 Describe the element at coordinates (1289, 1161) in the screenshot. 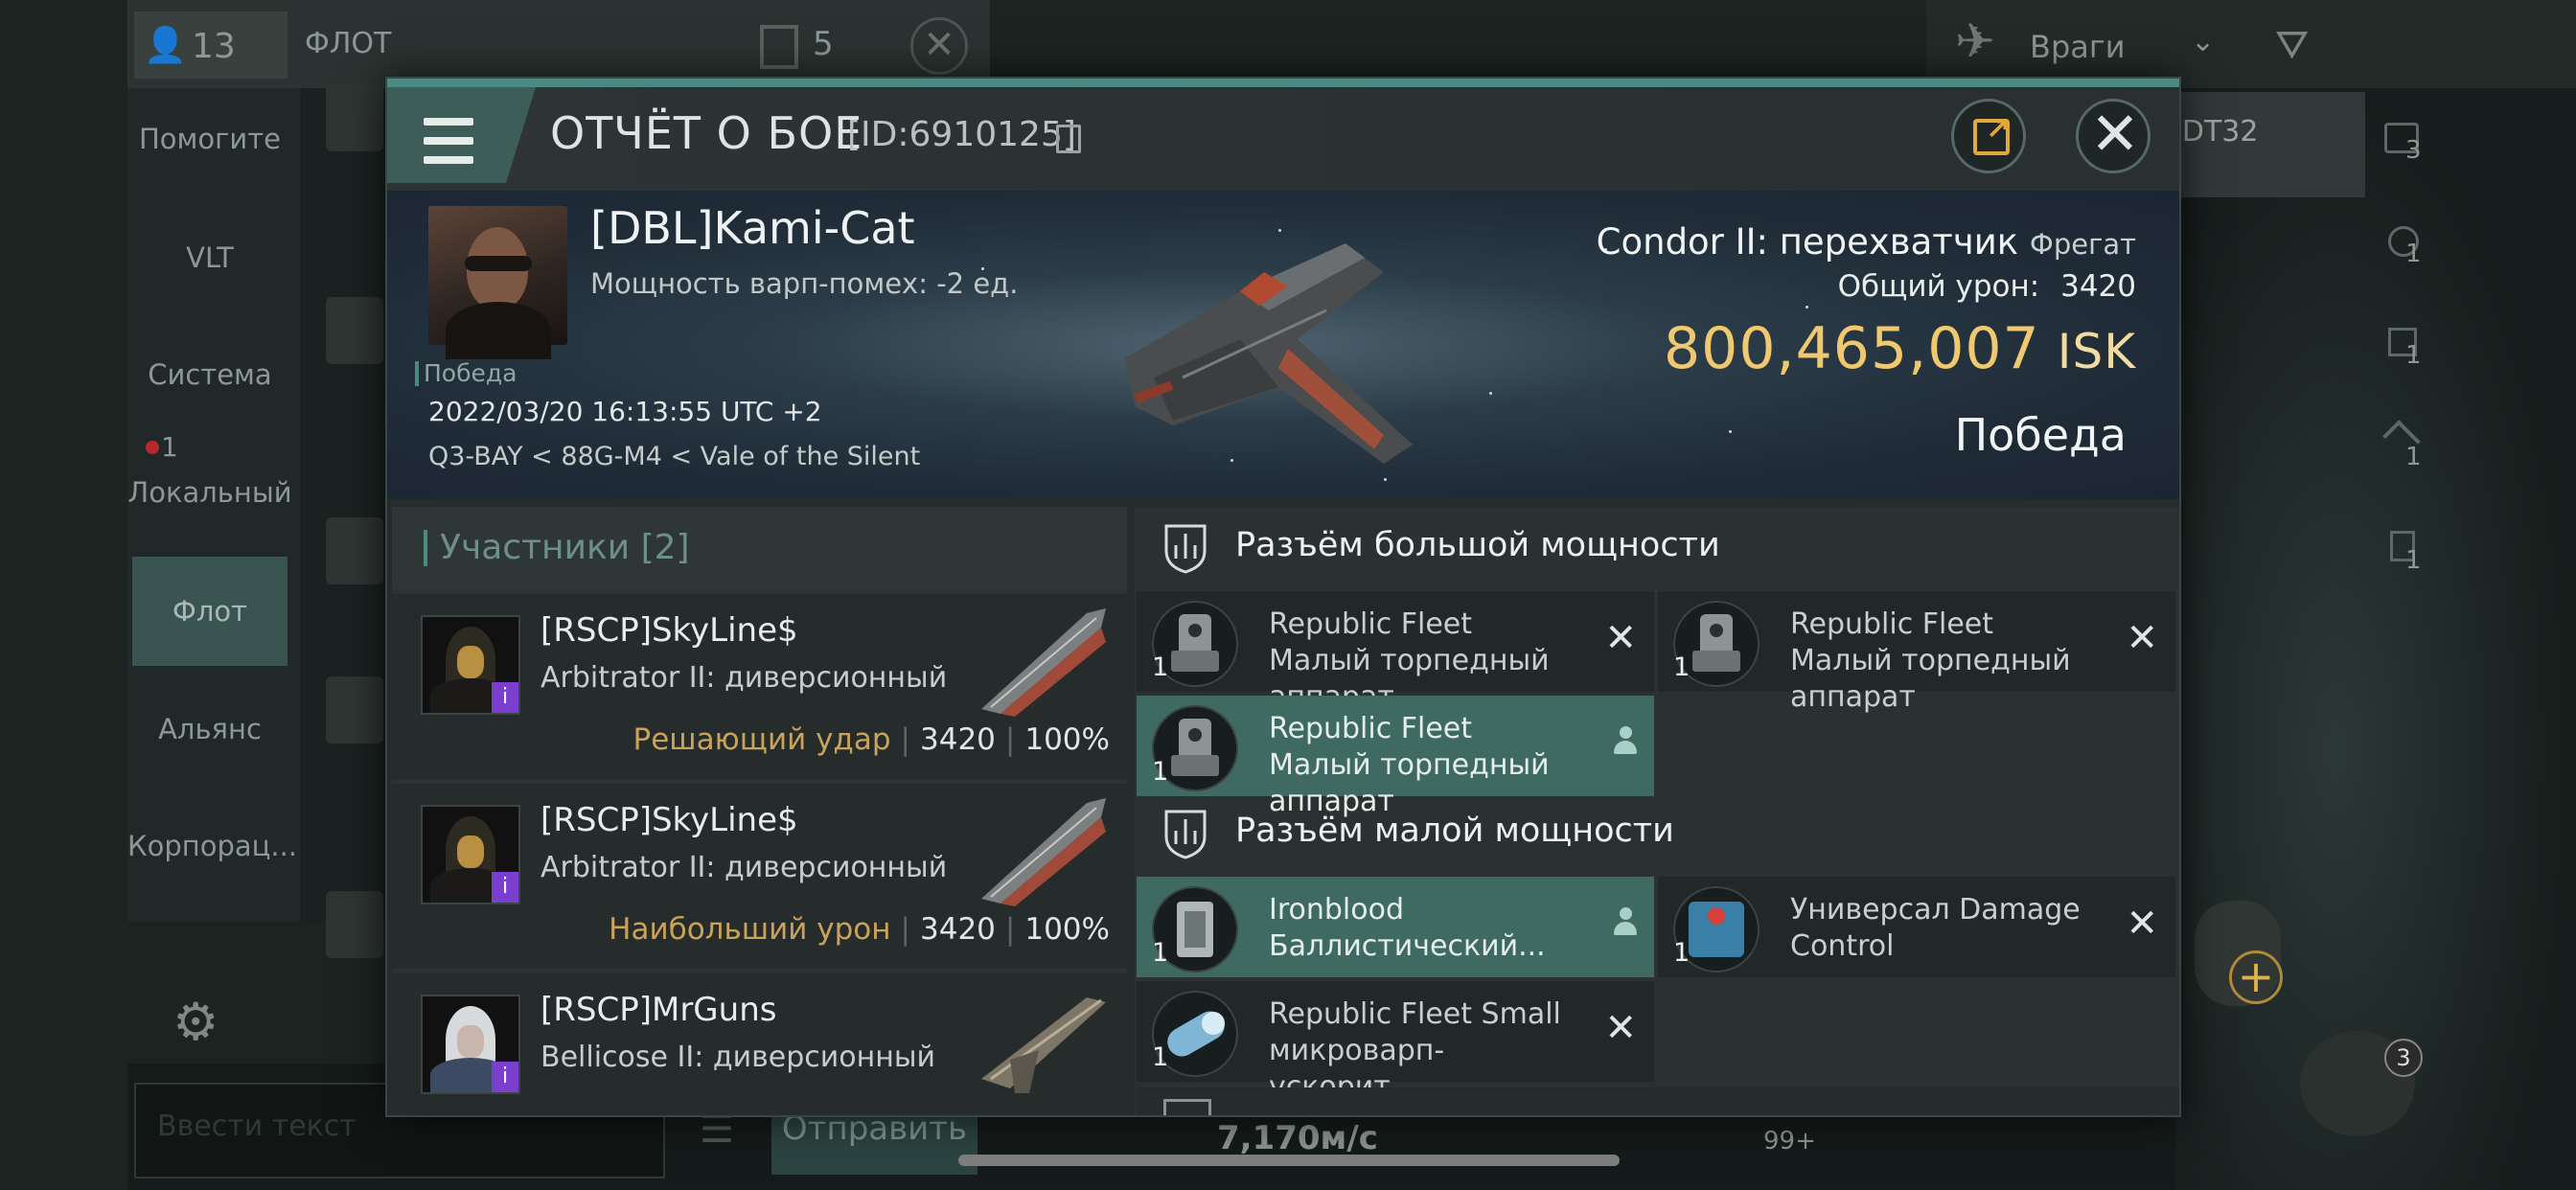

I see `home-indicator` at that location.